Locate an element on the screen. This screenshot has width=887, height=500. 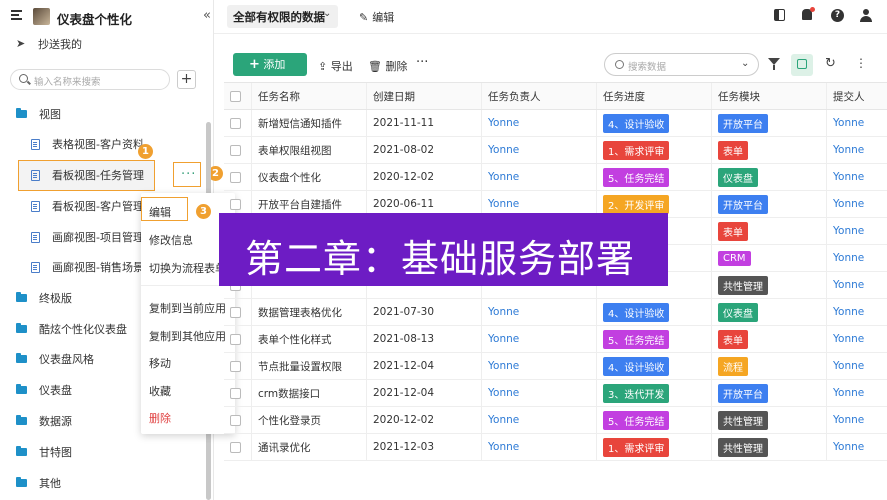
table-row: 仪表盘个性化 2020-12-02 Yonne 5、任务完结 仪表盘 Yonne is located at coordinates (555, 177).